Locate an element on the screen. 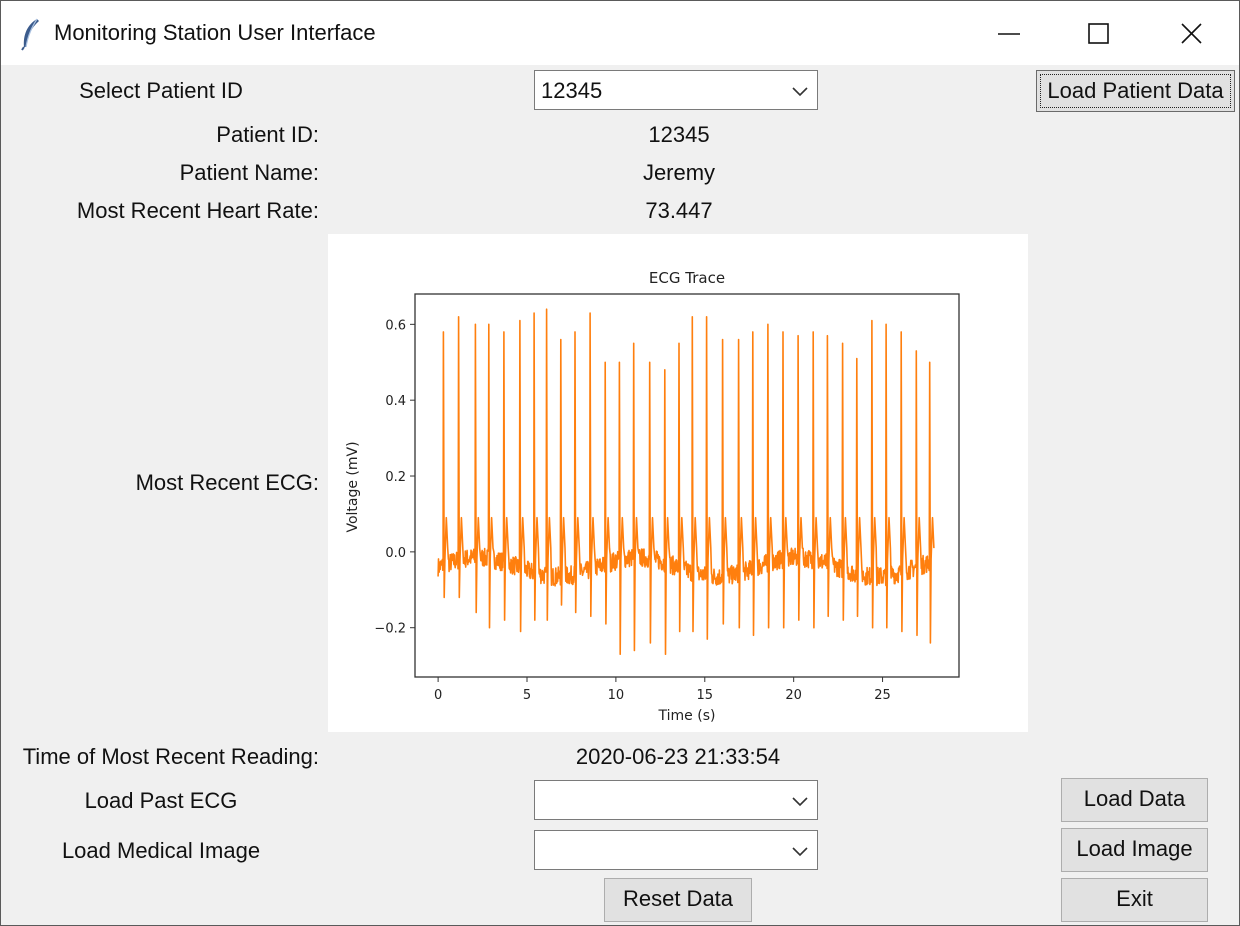 The height and width of the screenshot is (926, 1240). x-axis-label: Time (s) is located at coordinates (687, 716).